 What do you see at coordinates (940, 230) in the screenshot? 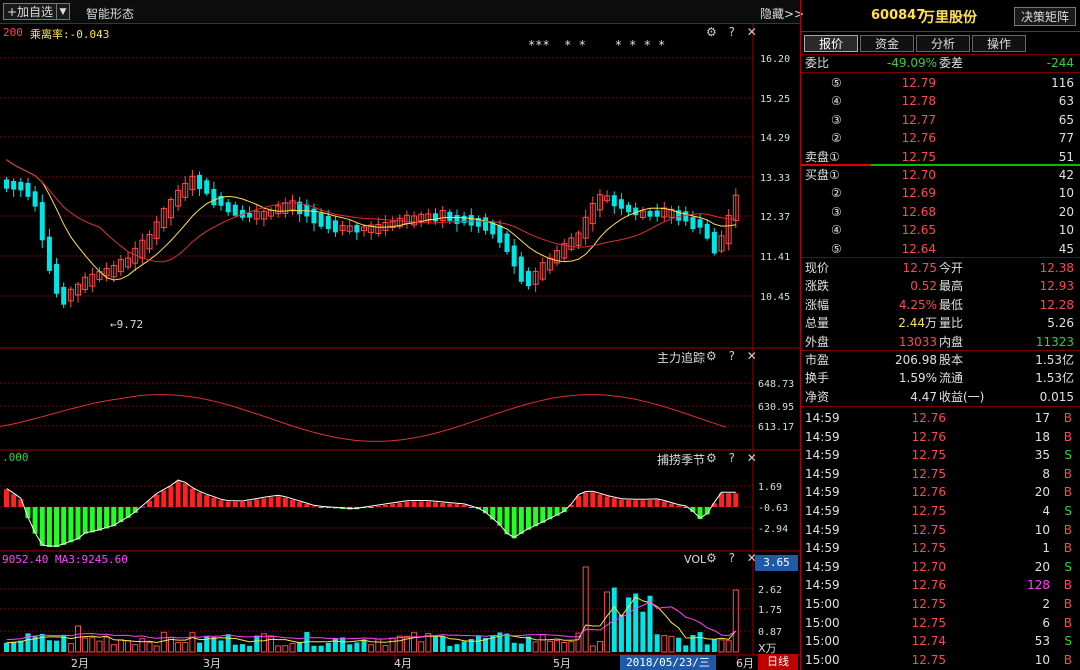
I see `bid-row: ④ 12.65 10` at bounding box center [940, 230].